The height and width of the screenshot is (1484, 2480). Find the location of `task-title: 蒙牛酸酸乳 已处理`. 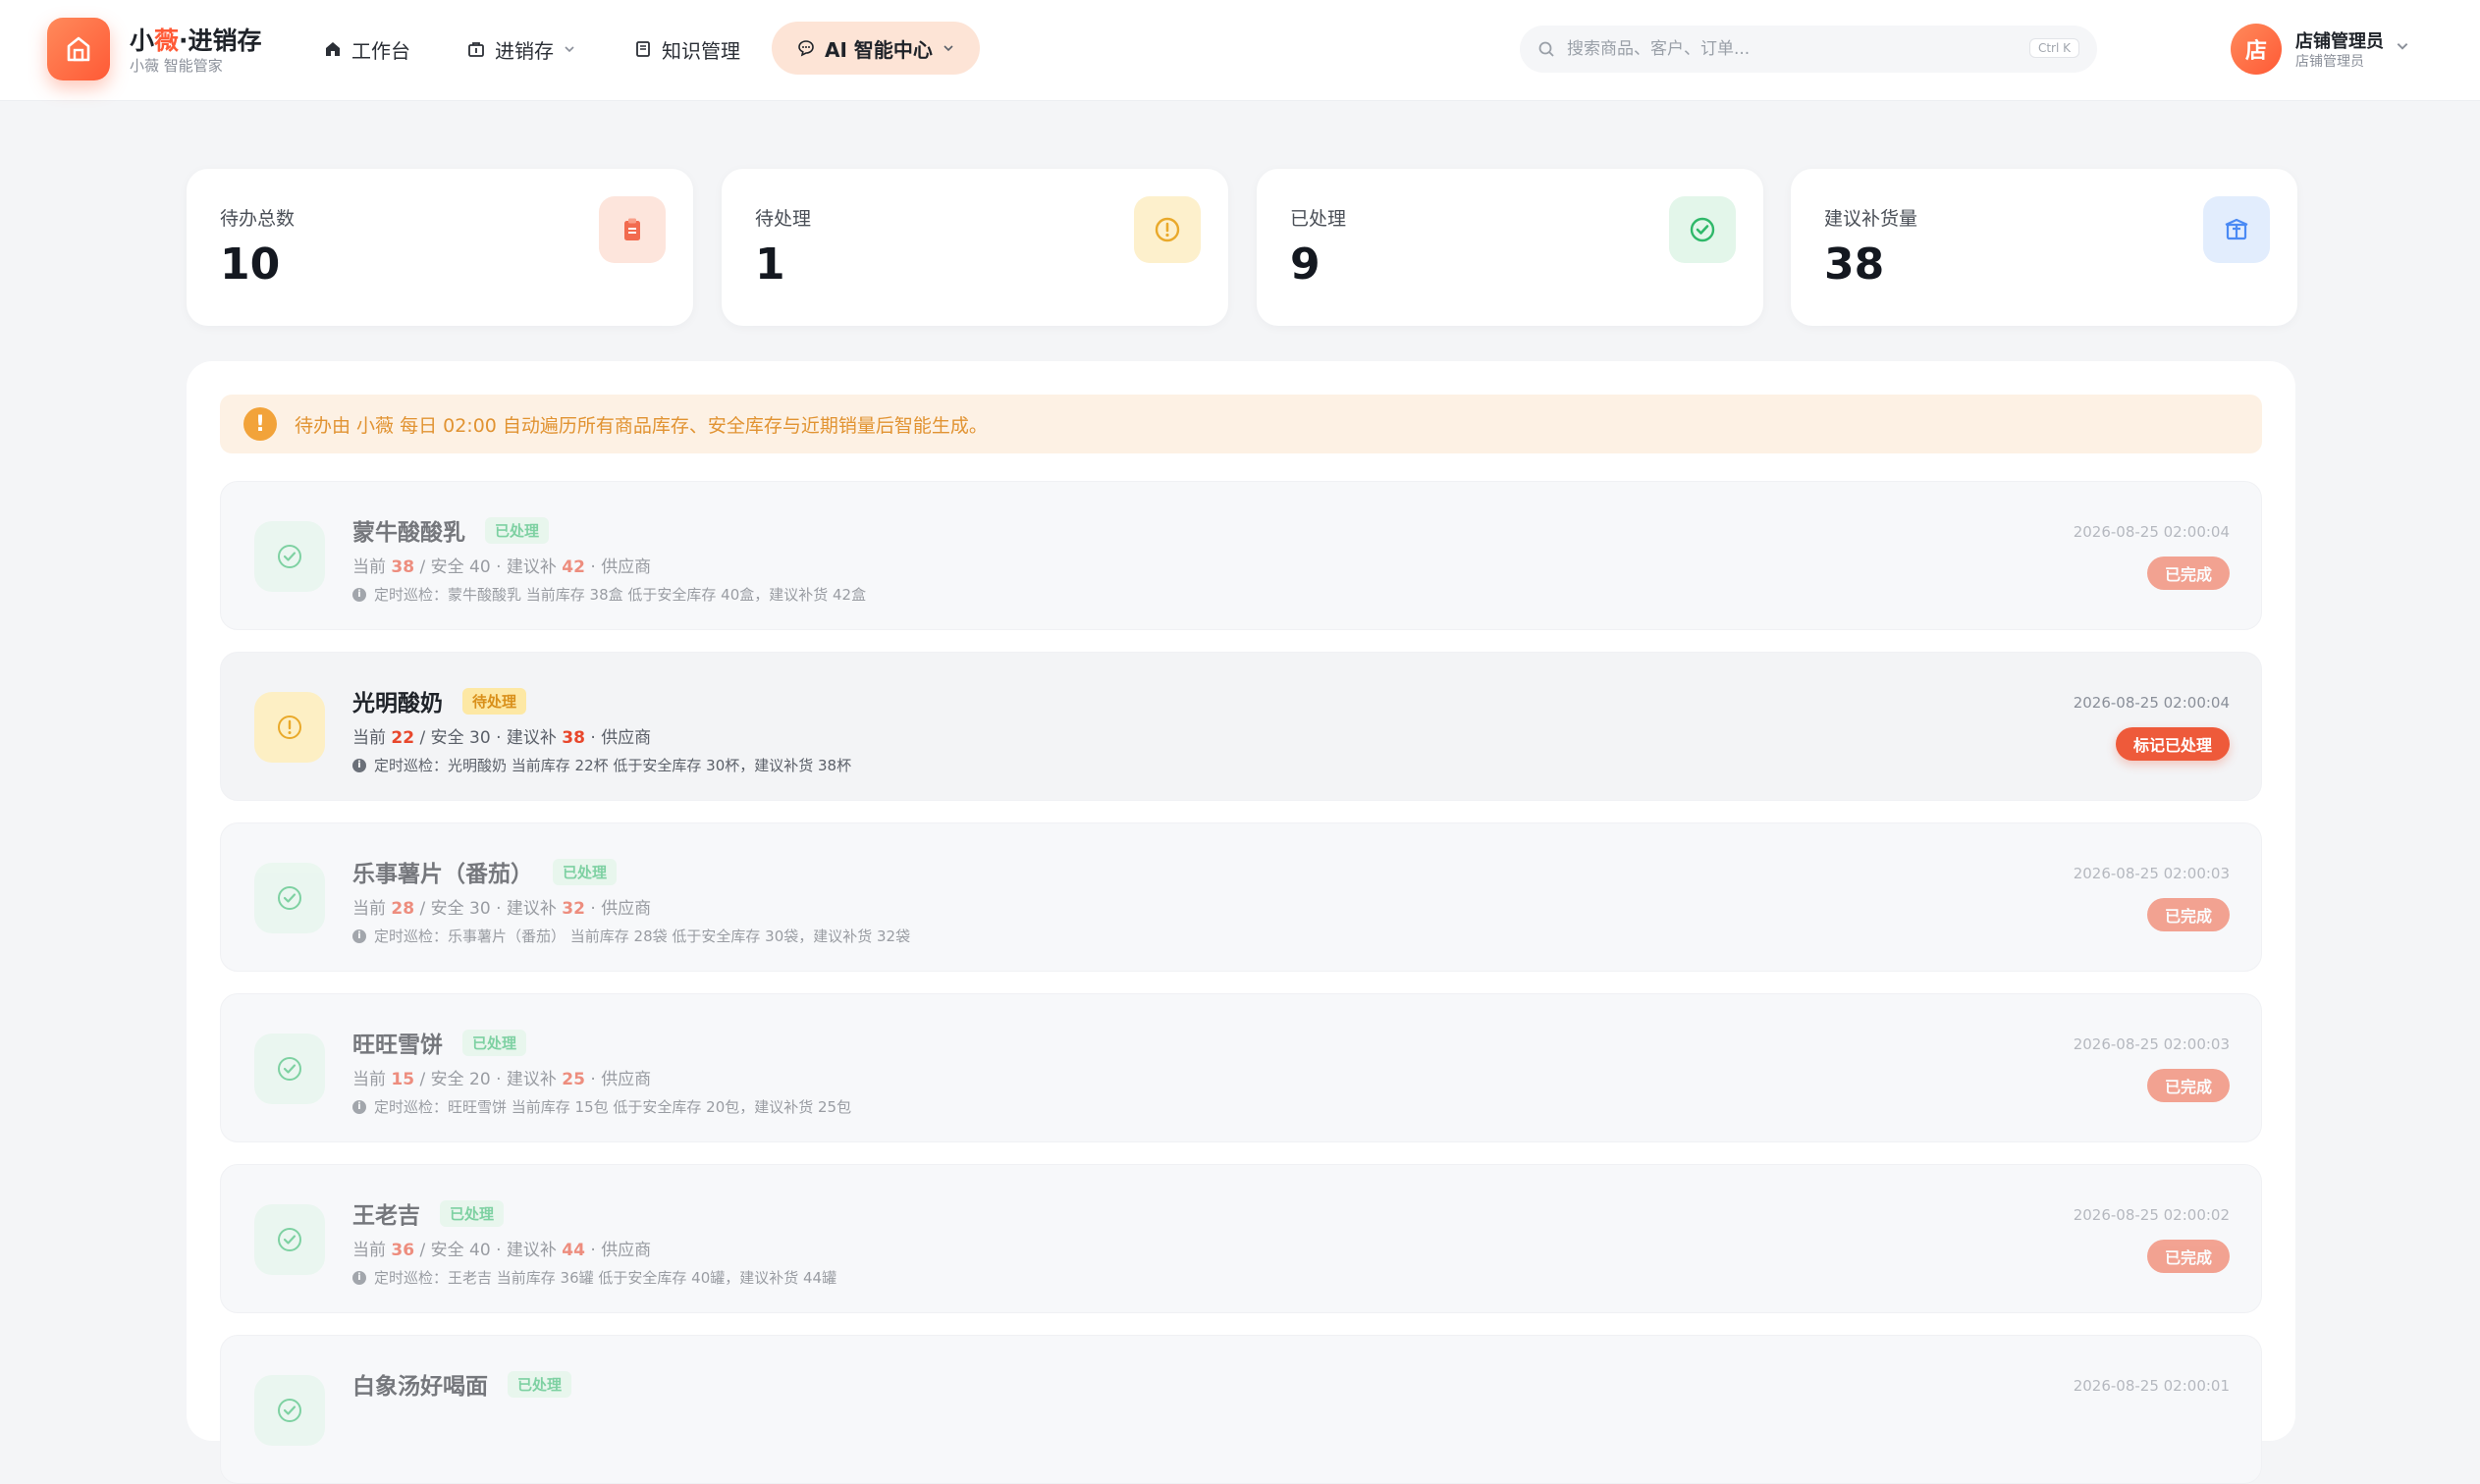

task-title: 蒙牛酸酸乳 已处理 is located at coordinates (451, 530).